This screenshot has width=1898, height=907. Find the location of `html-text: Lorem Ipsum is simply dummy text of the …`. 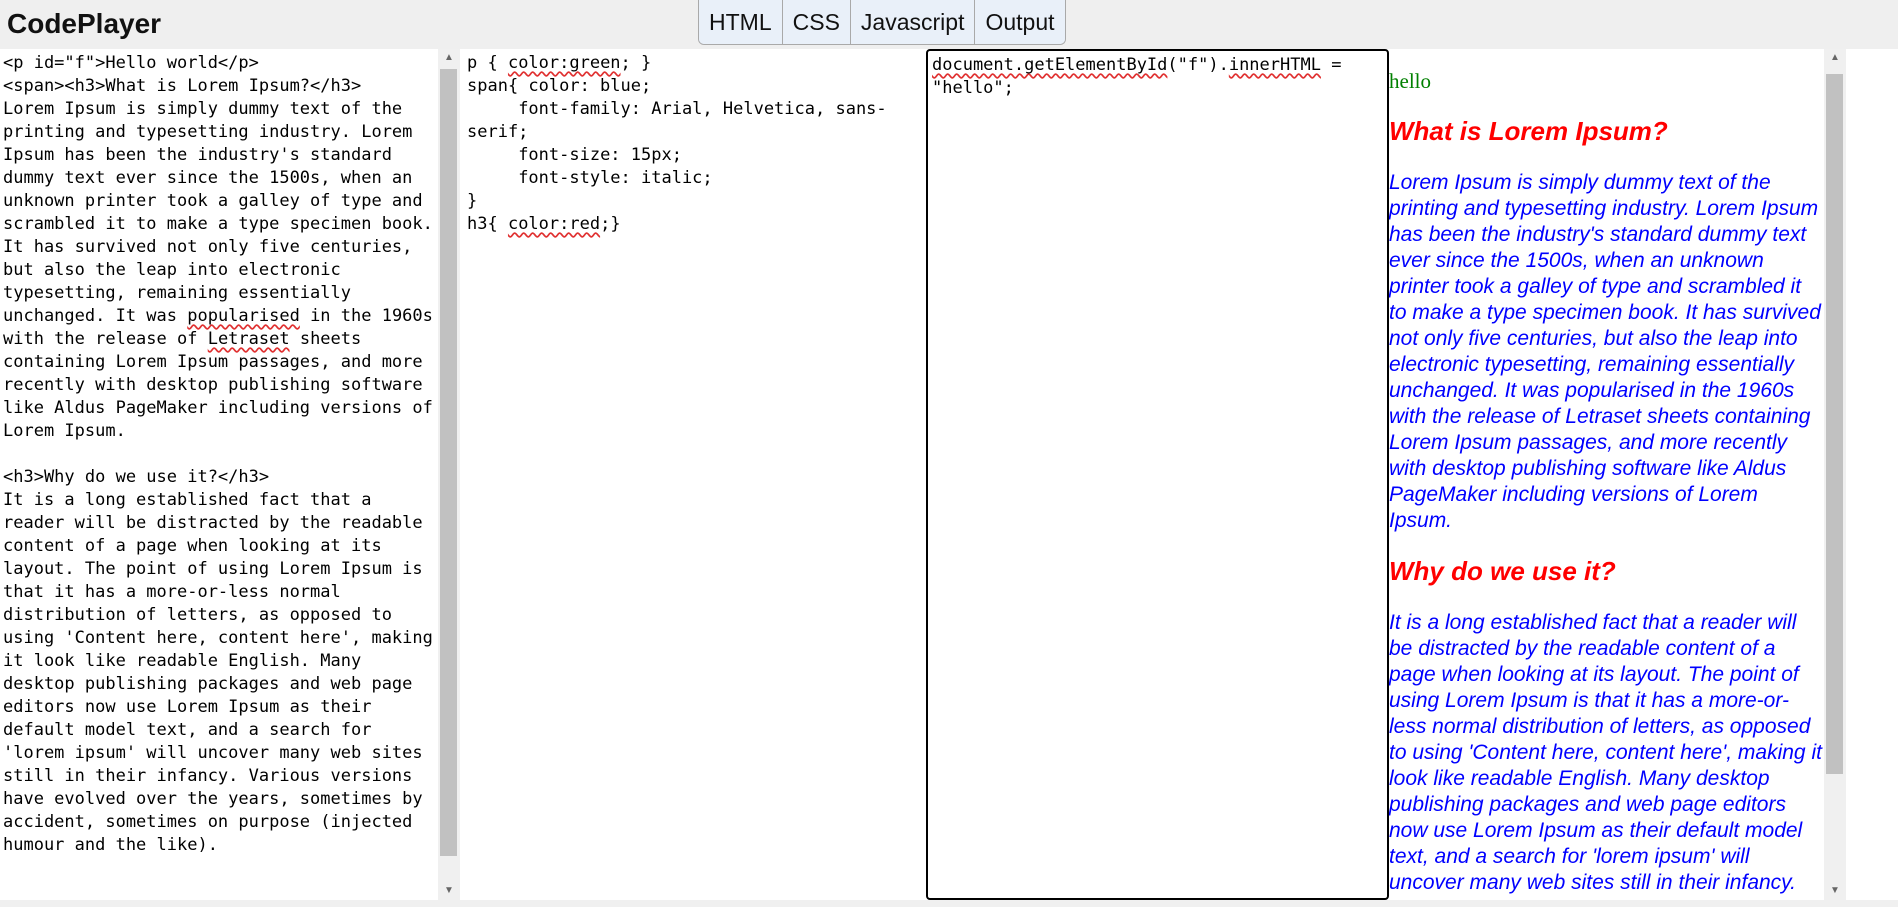

html-text: Lorem Ipsum is simply dummy text of the … is located at coordinates (218, 270).